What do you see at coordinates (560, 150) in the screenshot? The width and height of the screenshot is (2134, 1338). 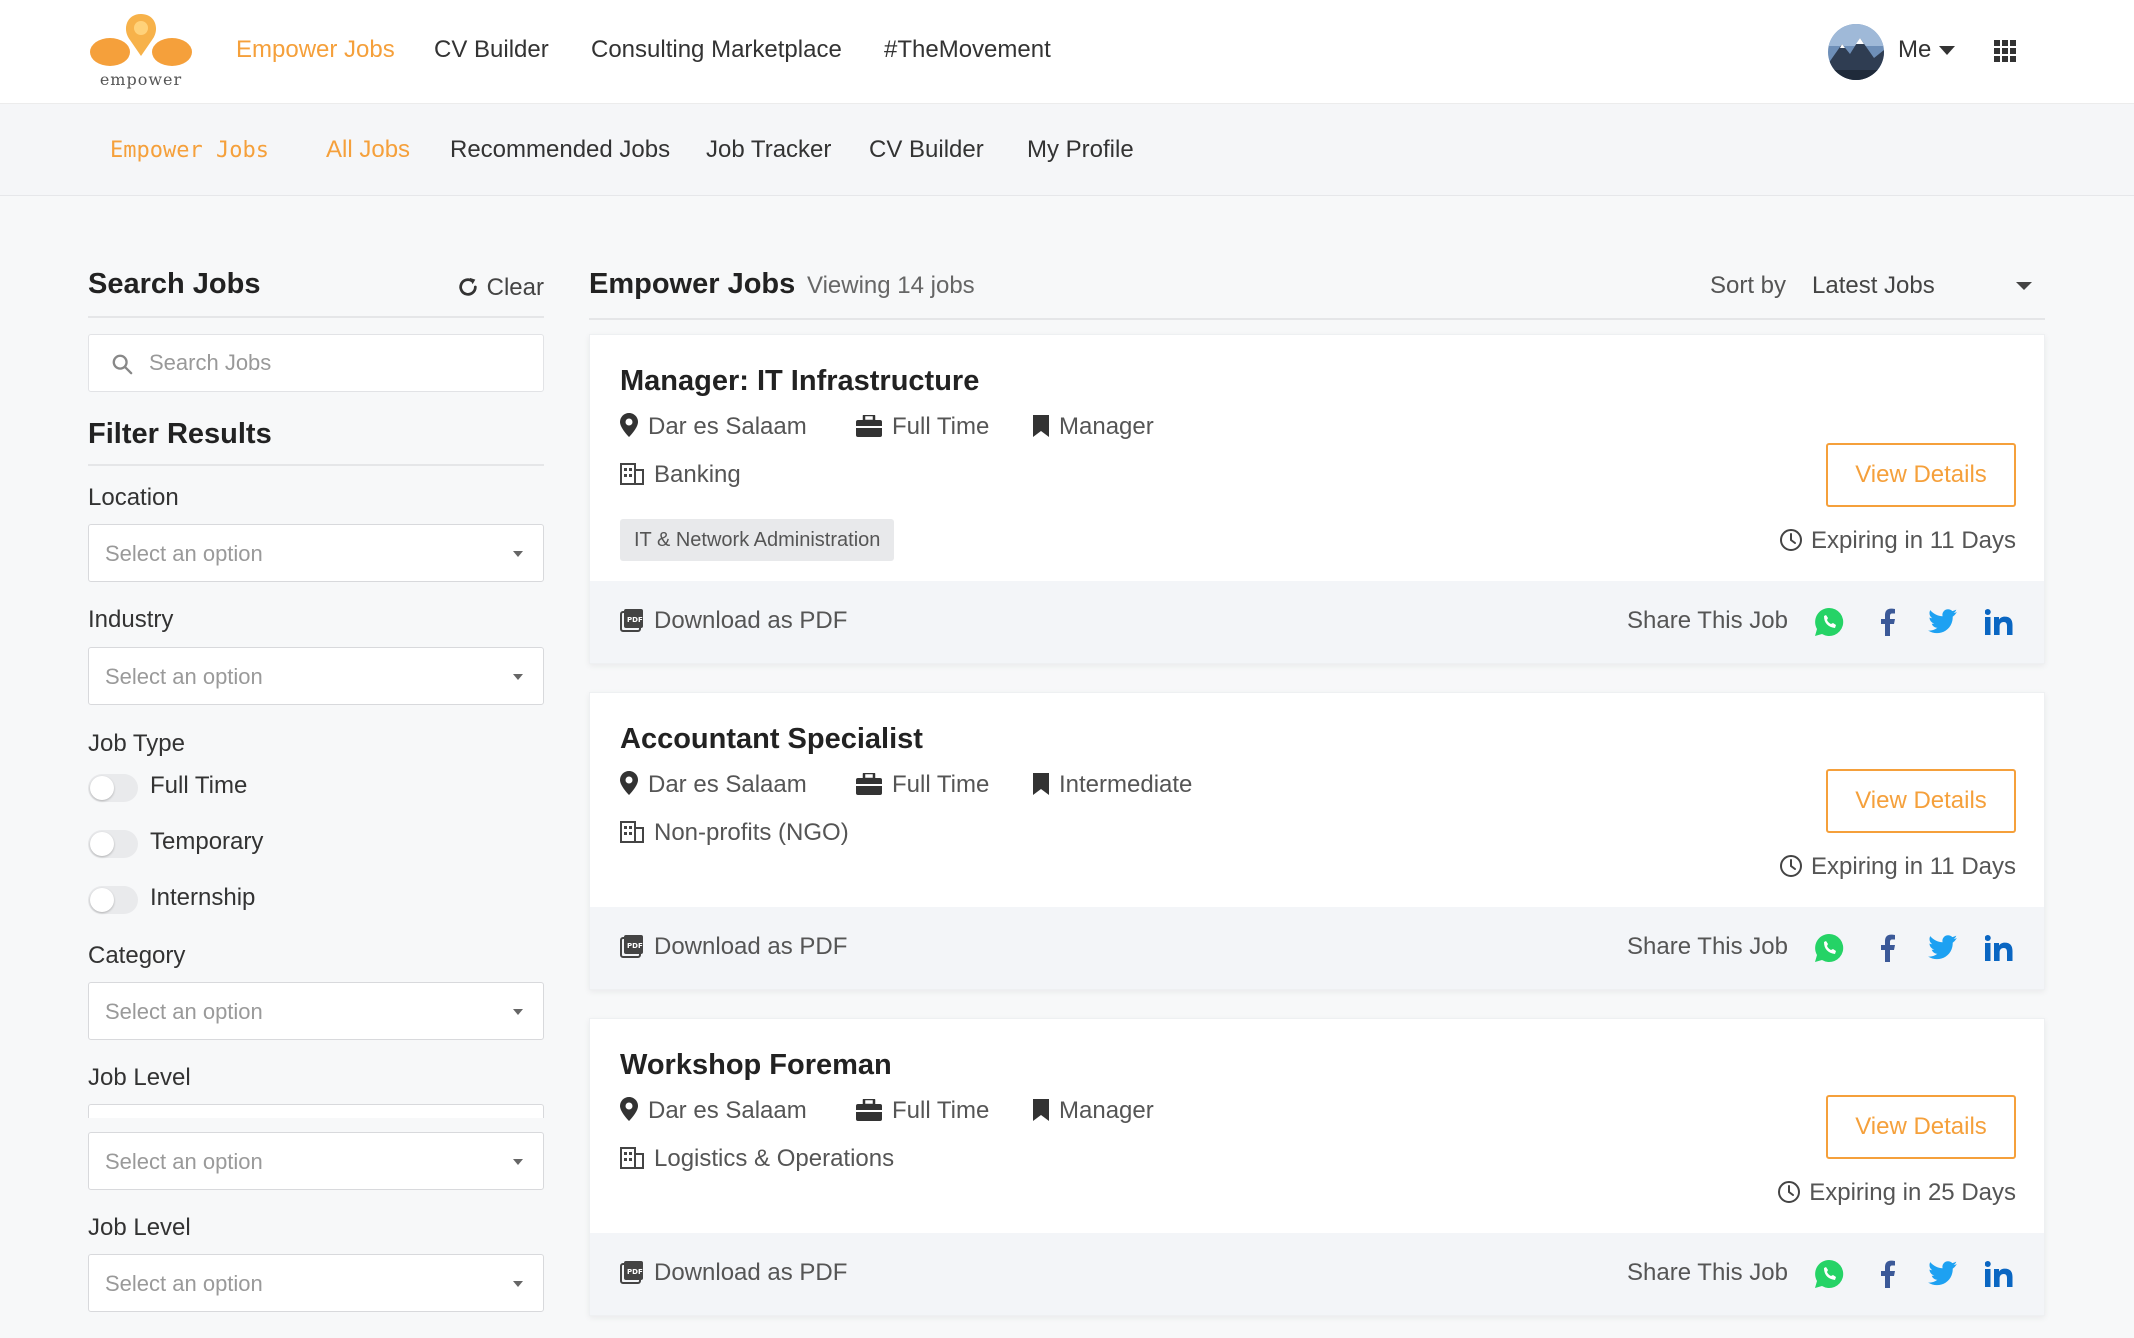 I see `subnav-recommended-jobs: Recommended Jobs` at bounding box center [560, 150].